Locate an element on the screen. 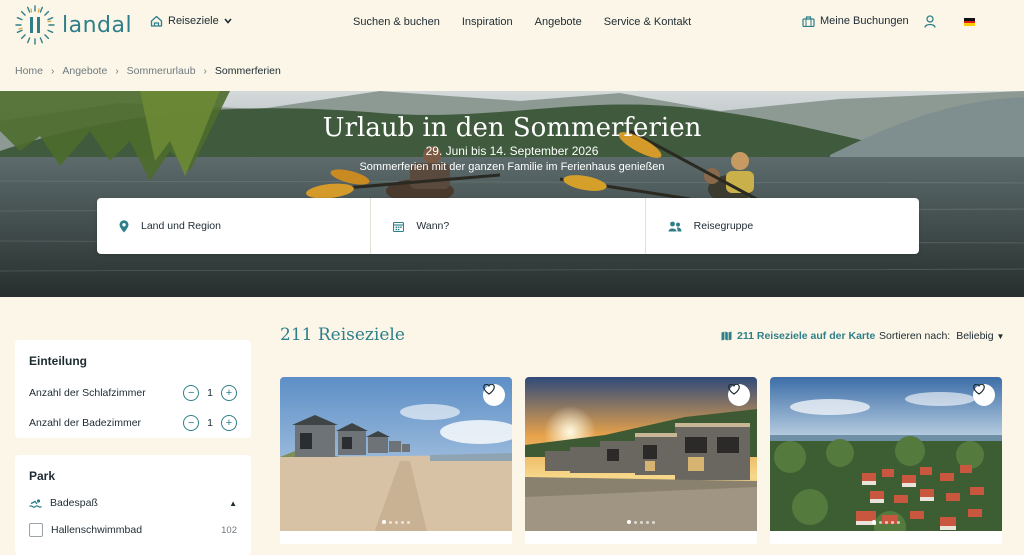 The width and height of the screenshot is (1024, 555). nav-offers: Angebote is located at coordinates (558, 22).